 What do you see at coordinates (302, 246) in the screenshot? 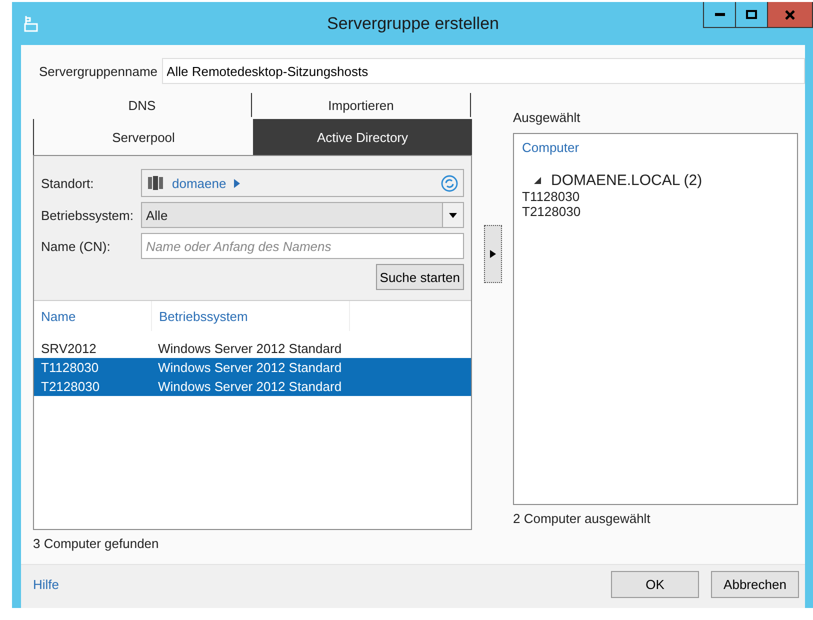
I see `name-field: Name oder Anfang des Namens` at bounding box center [302, 246].